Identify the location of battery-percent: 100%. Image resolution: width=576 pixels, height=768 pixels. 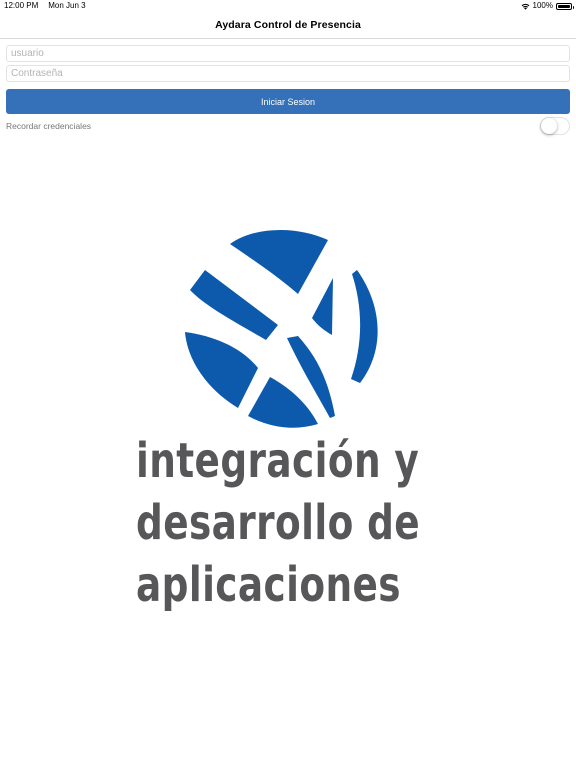
(542, 5).